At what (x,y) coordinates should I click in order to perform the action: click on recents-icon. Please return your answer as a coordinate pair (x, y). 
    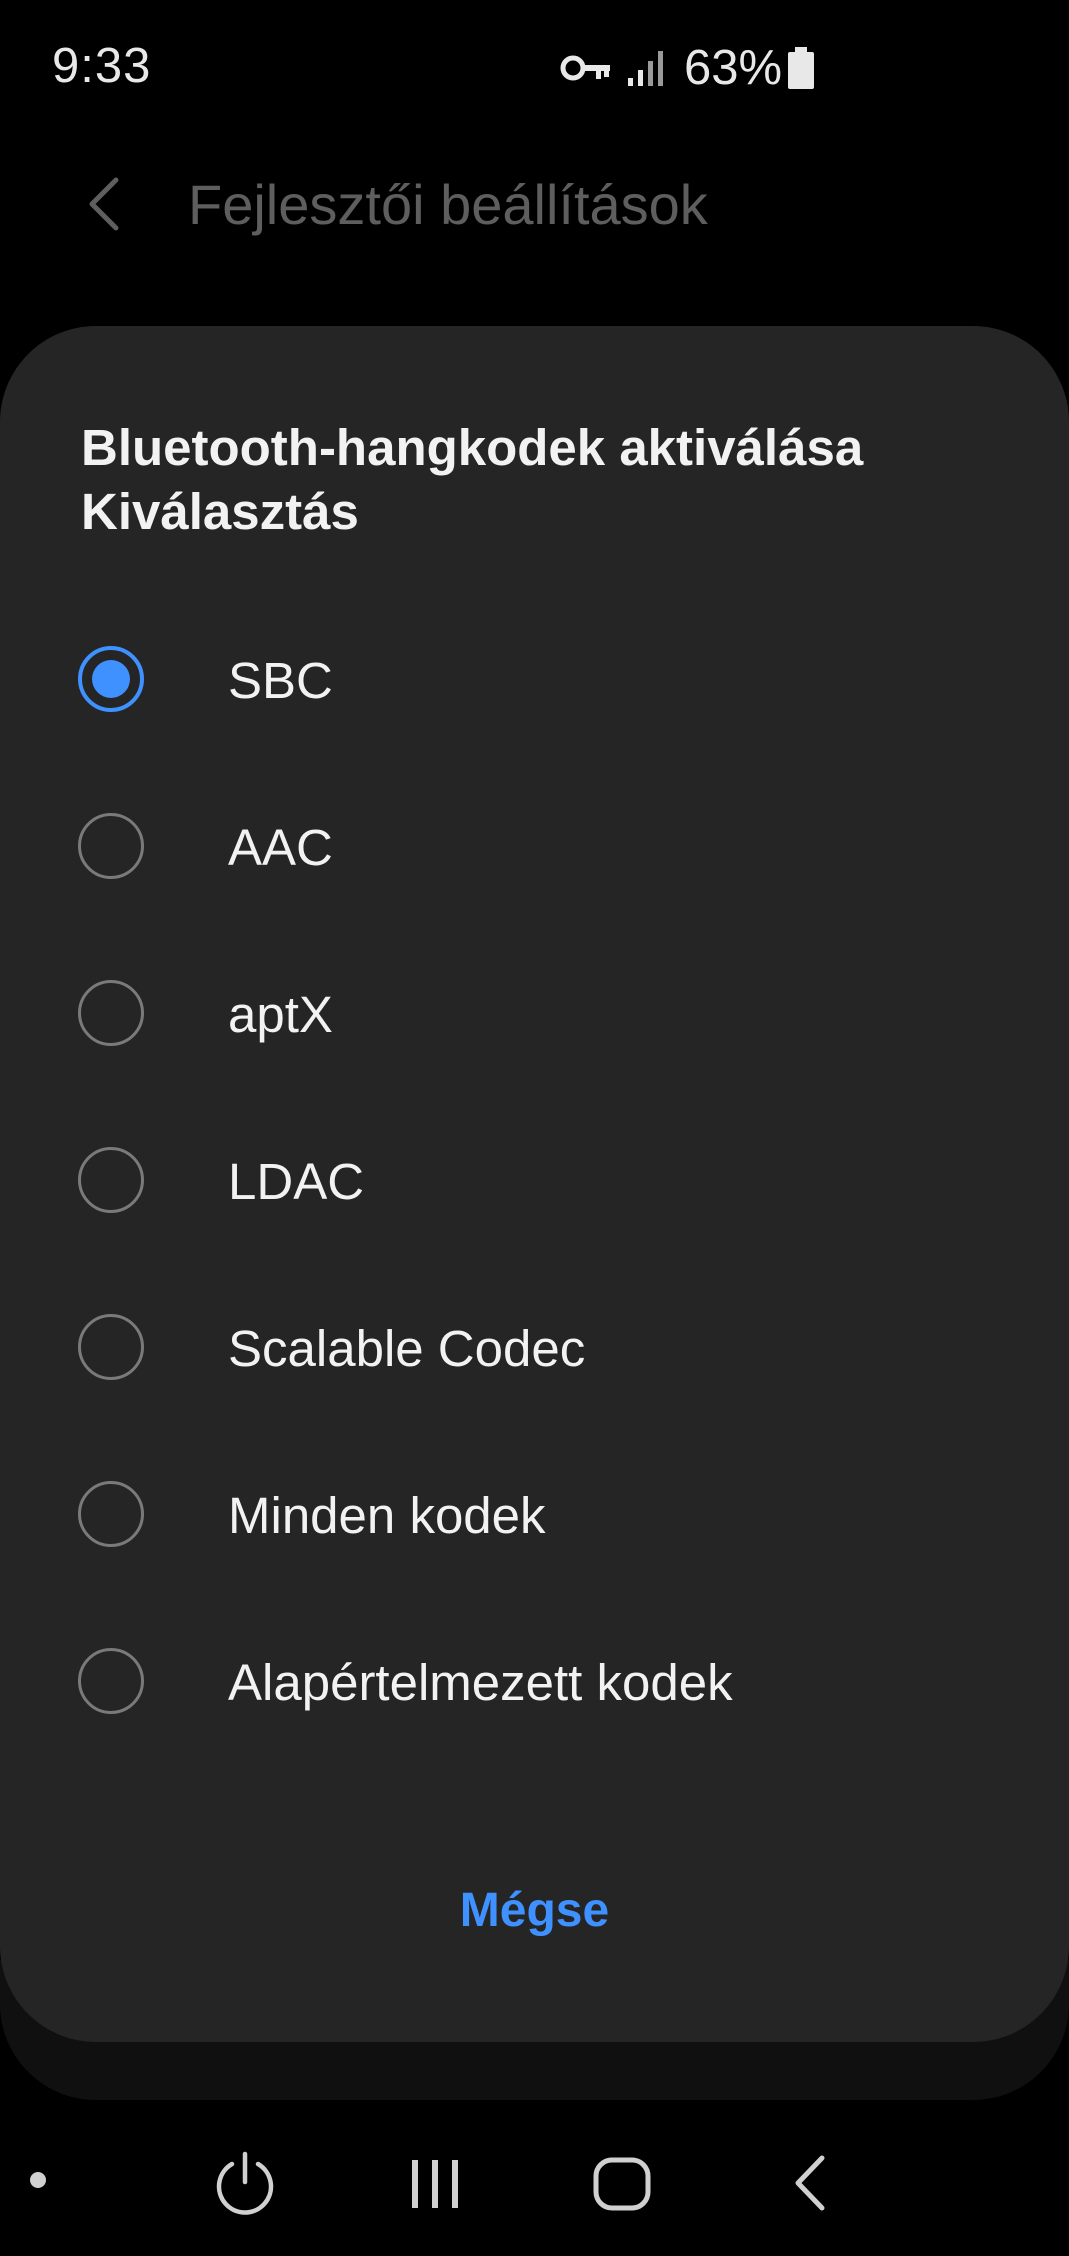
    Looking at the image, I should click on (435, 2184).